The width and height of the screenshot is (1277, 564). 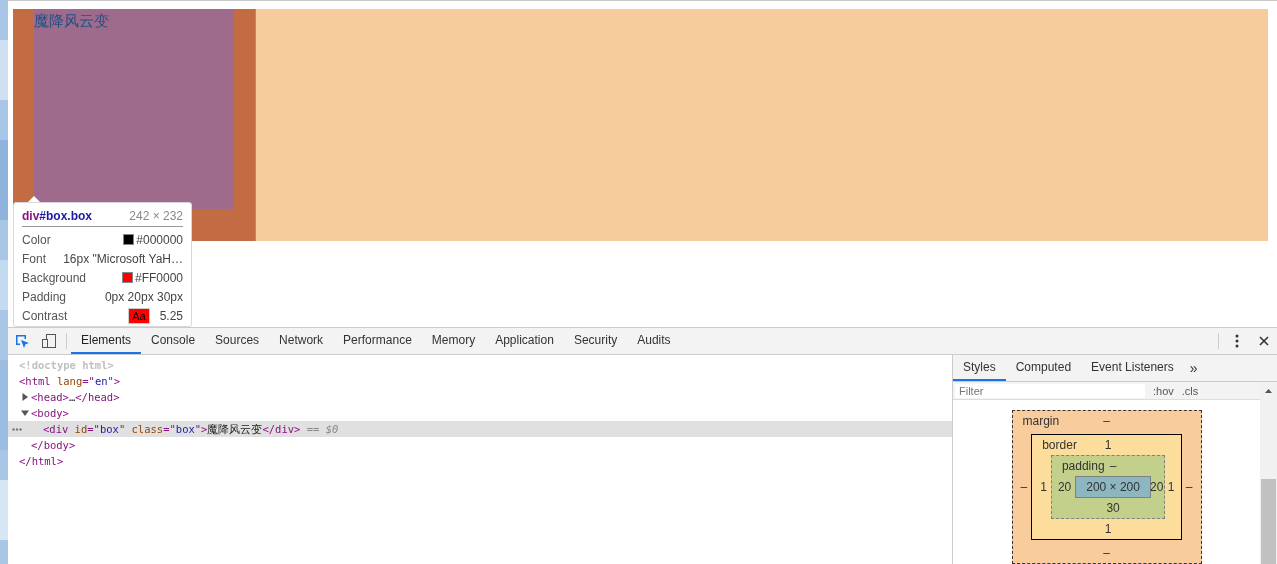 What do you see at coordinates (17, 429) in the screenshot?
I see `more-icon` at bounding box center [17, 429].